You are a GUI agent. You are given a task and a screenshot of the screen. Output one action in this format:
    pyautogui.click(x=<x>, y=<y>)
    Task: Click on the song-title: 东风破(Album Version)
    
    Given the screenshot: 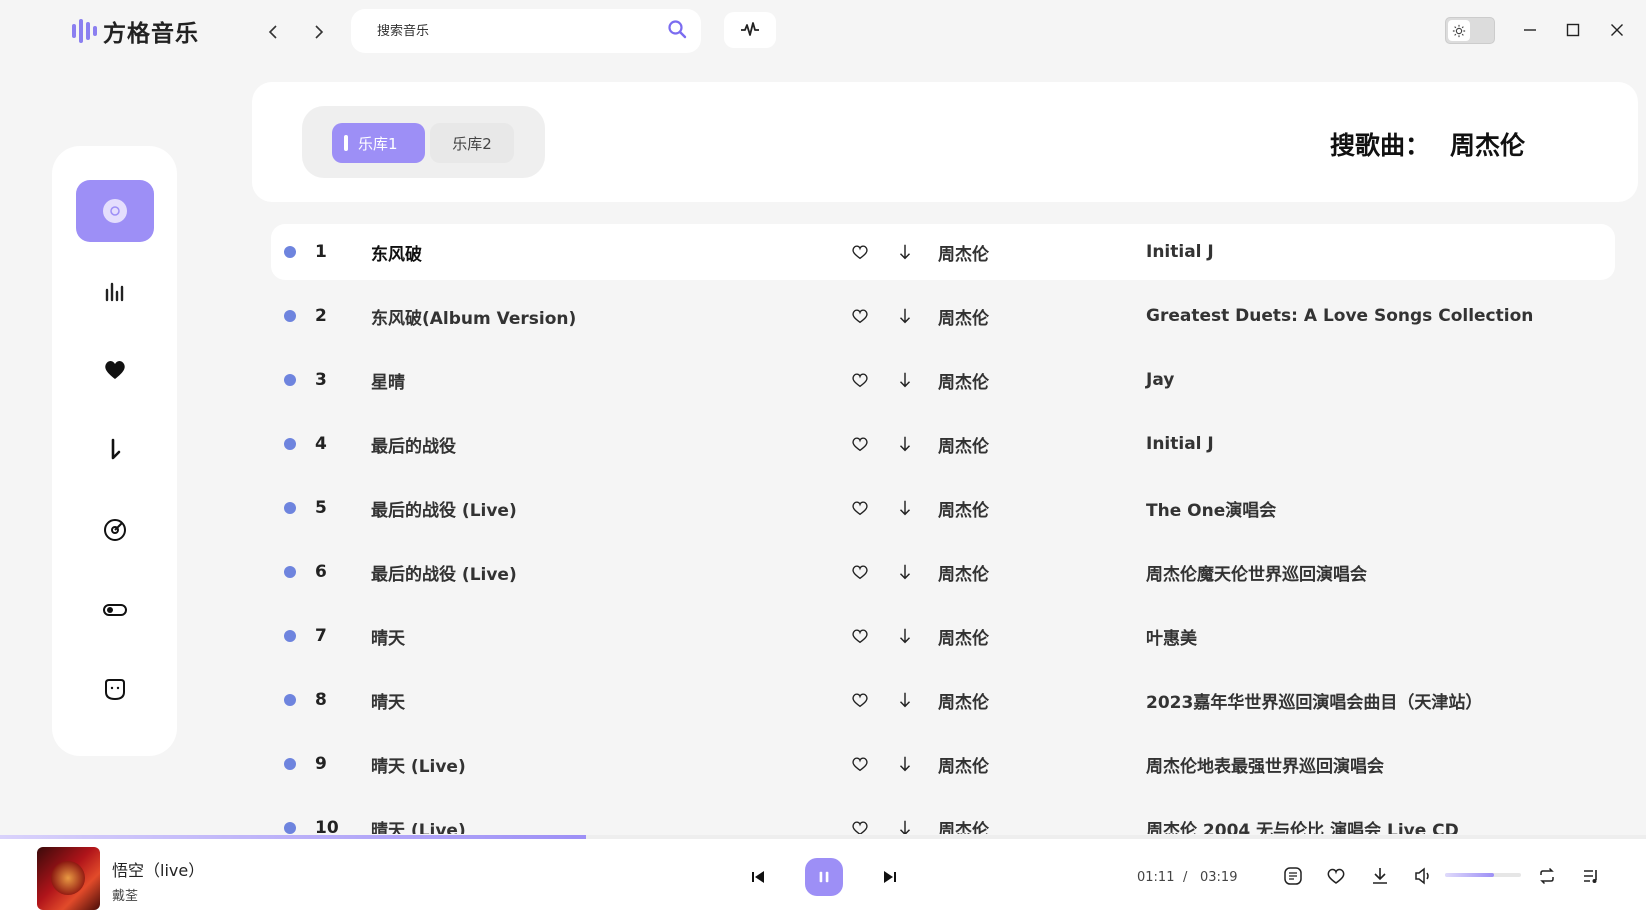 What is the action you would take?
    pyautogui.click(x=473, y=316)
    